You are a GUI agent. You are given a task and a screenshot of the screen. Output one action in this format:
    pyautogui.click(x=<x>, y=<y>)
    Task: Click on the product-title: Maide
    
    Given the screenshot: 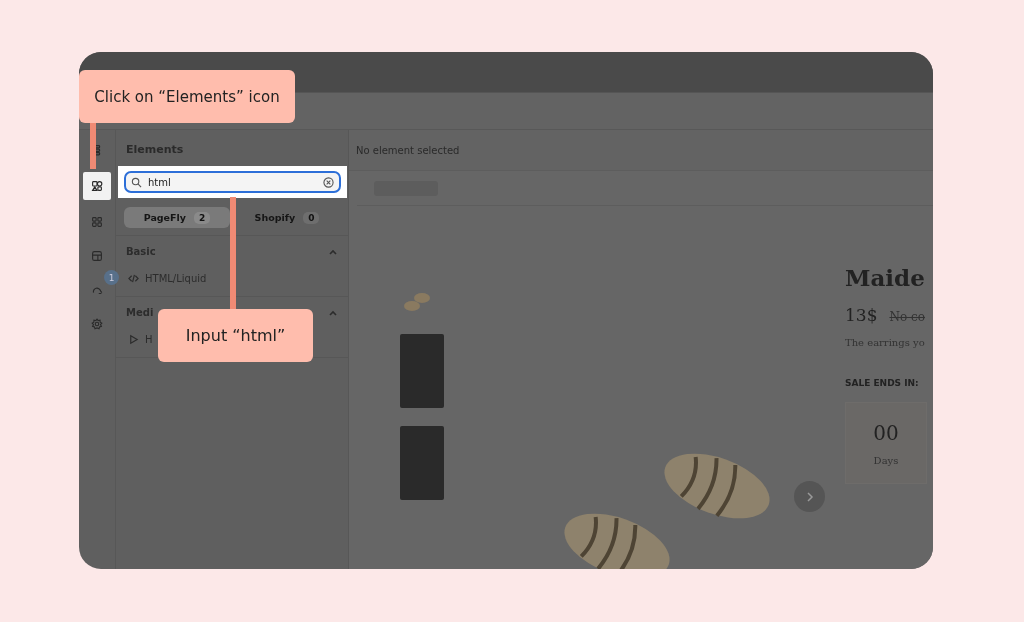 What is the action you would take?
    pyautogui.click(x=885, y=277)
    